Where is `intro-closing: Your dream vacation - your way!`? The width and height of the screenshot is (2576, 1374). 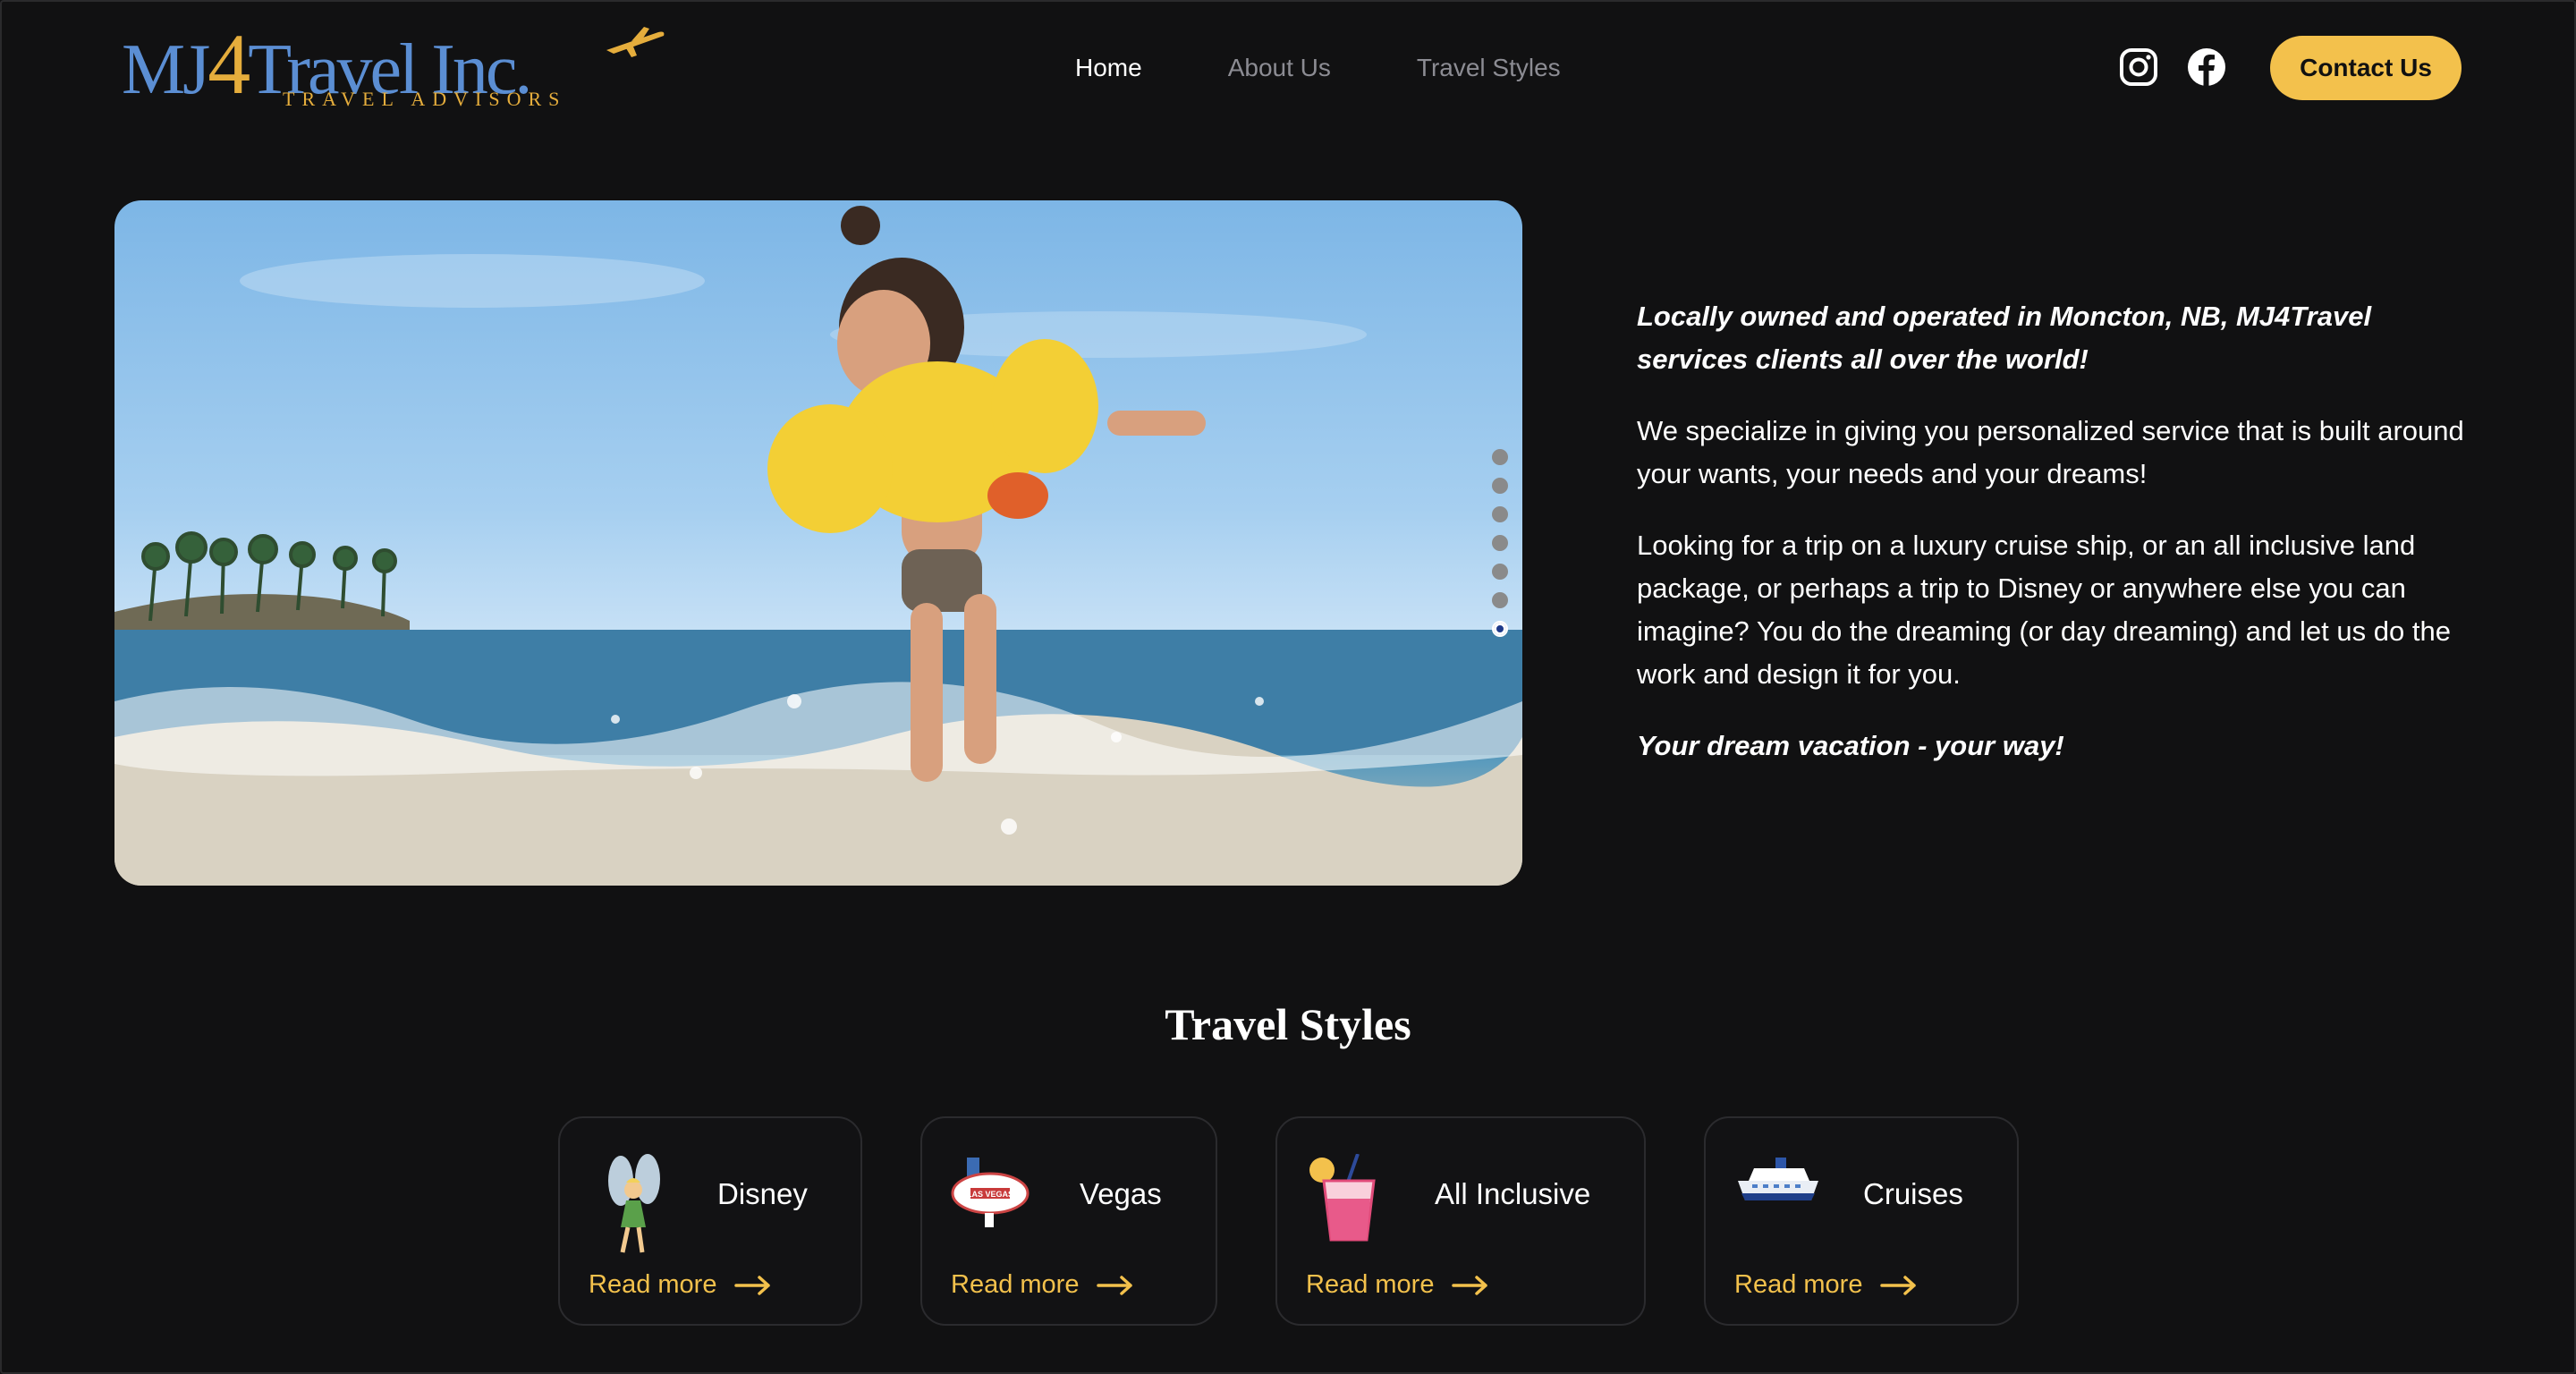
intro-closing: Your dream vacation - your way! is located at coordinates (1850, 745).